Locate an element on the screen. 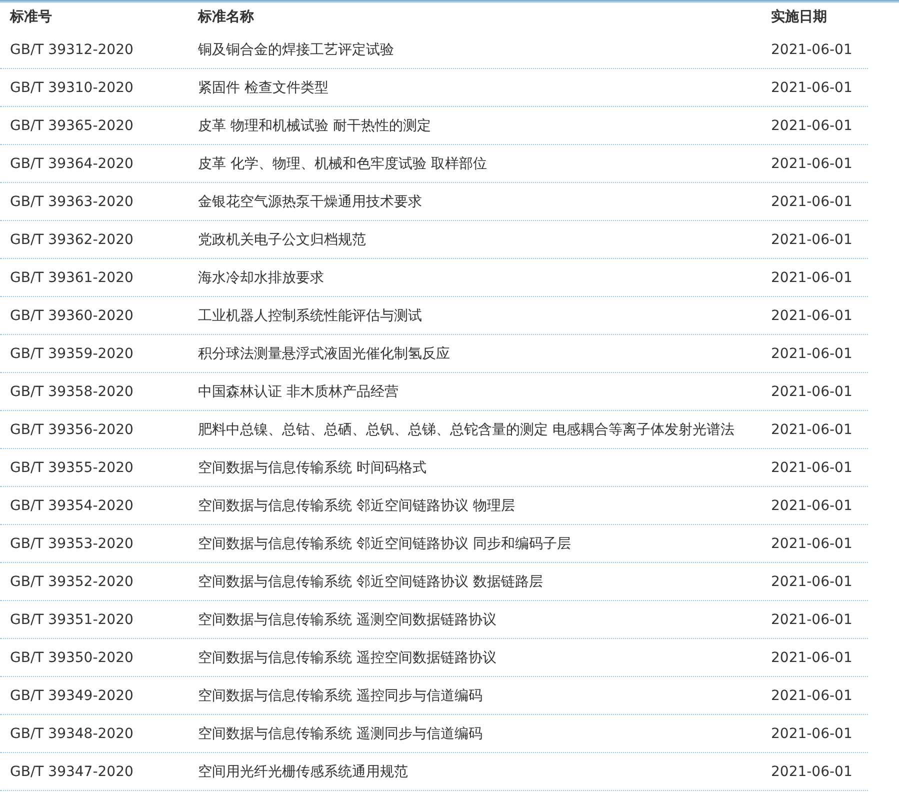 This screenshot has width=899, height=809. table-cell-text: GB/T 39358-2020 is located at coordinates (71, 392).